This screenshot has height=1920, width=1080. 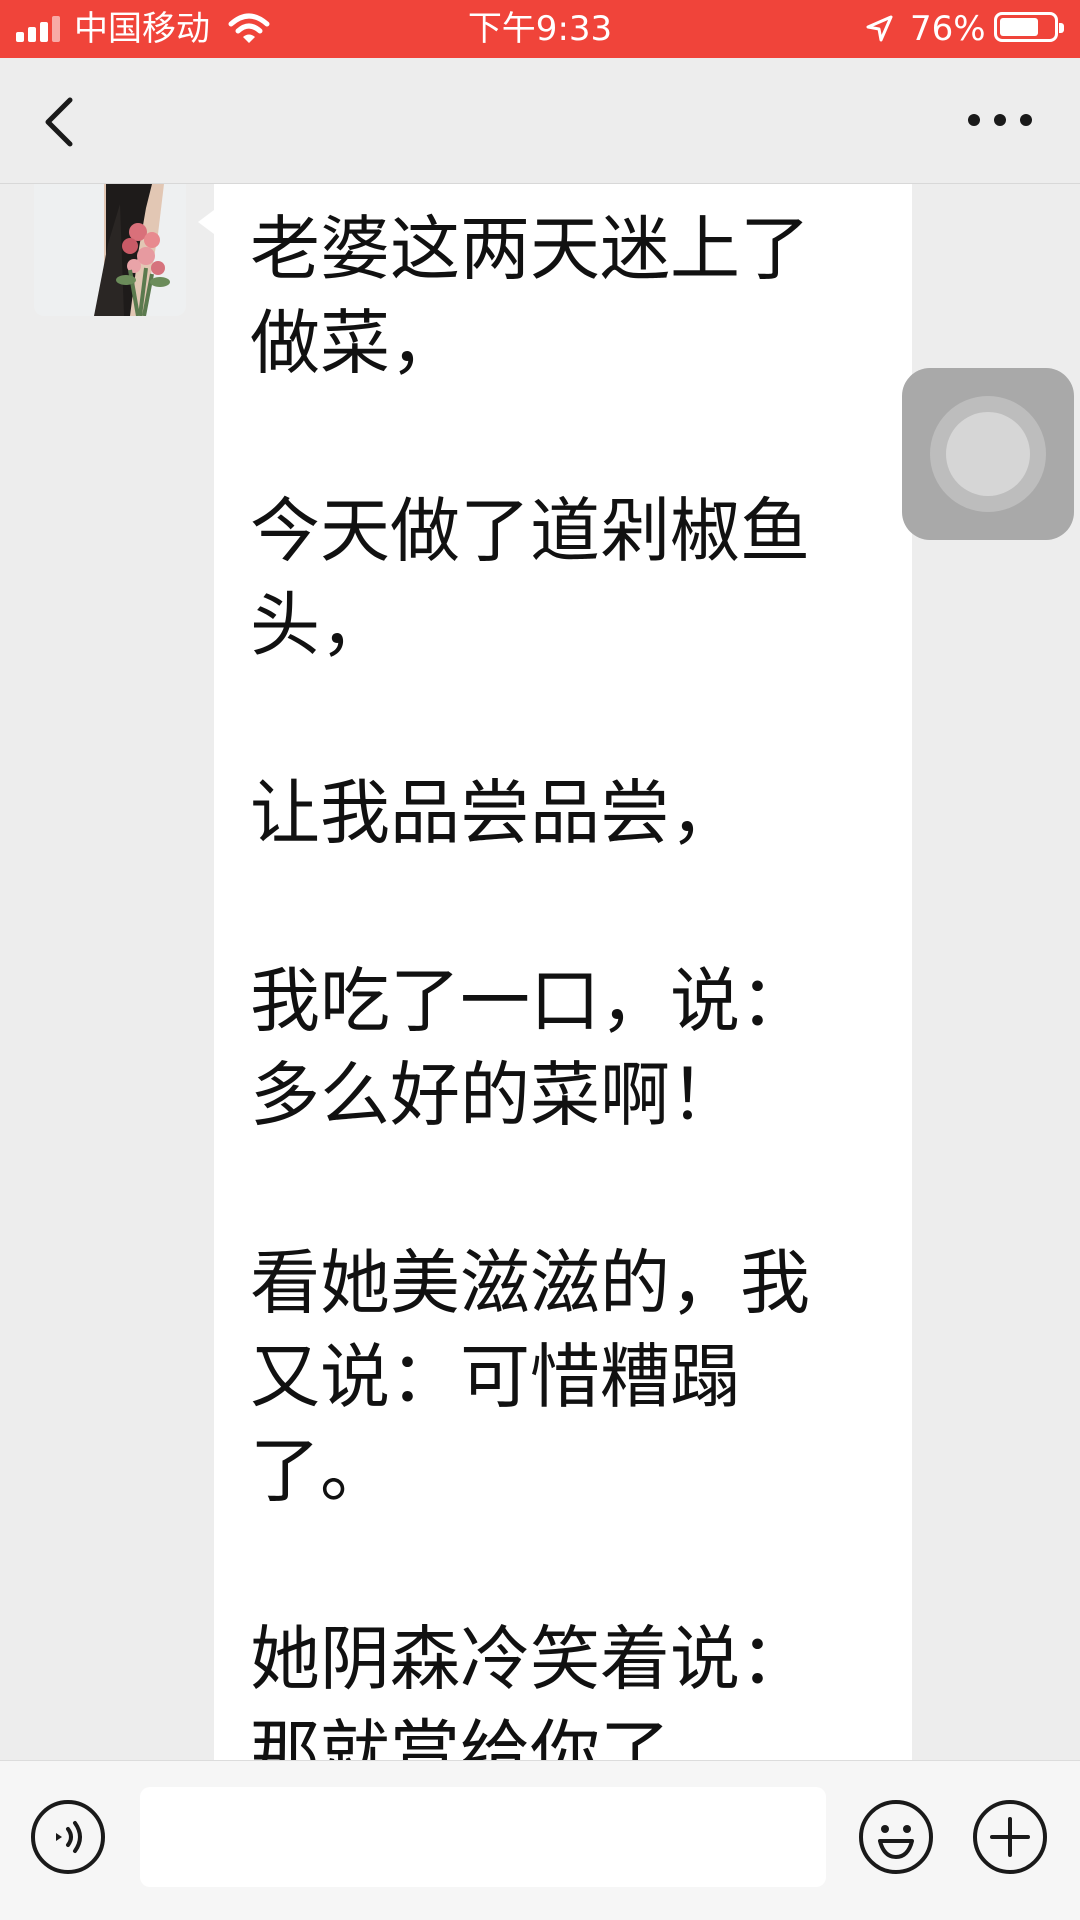 I want to click on message-input, so click(x=483, y=1837).